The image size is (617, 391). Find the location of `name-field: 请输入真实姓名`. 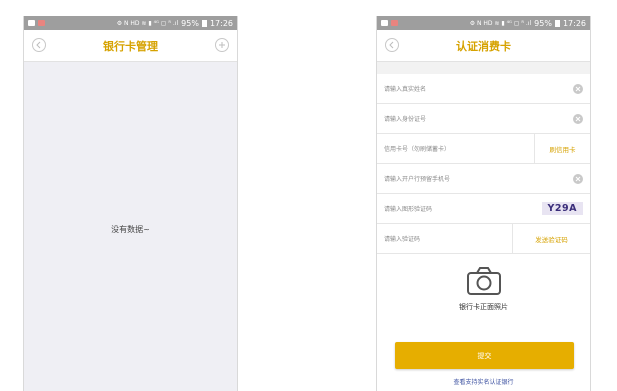

name-field: 请输入真实姓名 is located at coordinates (483, 89).